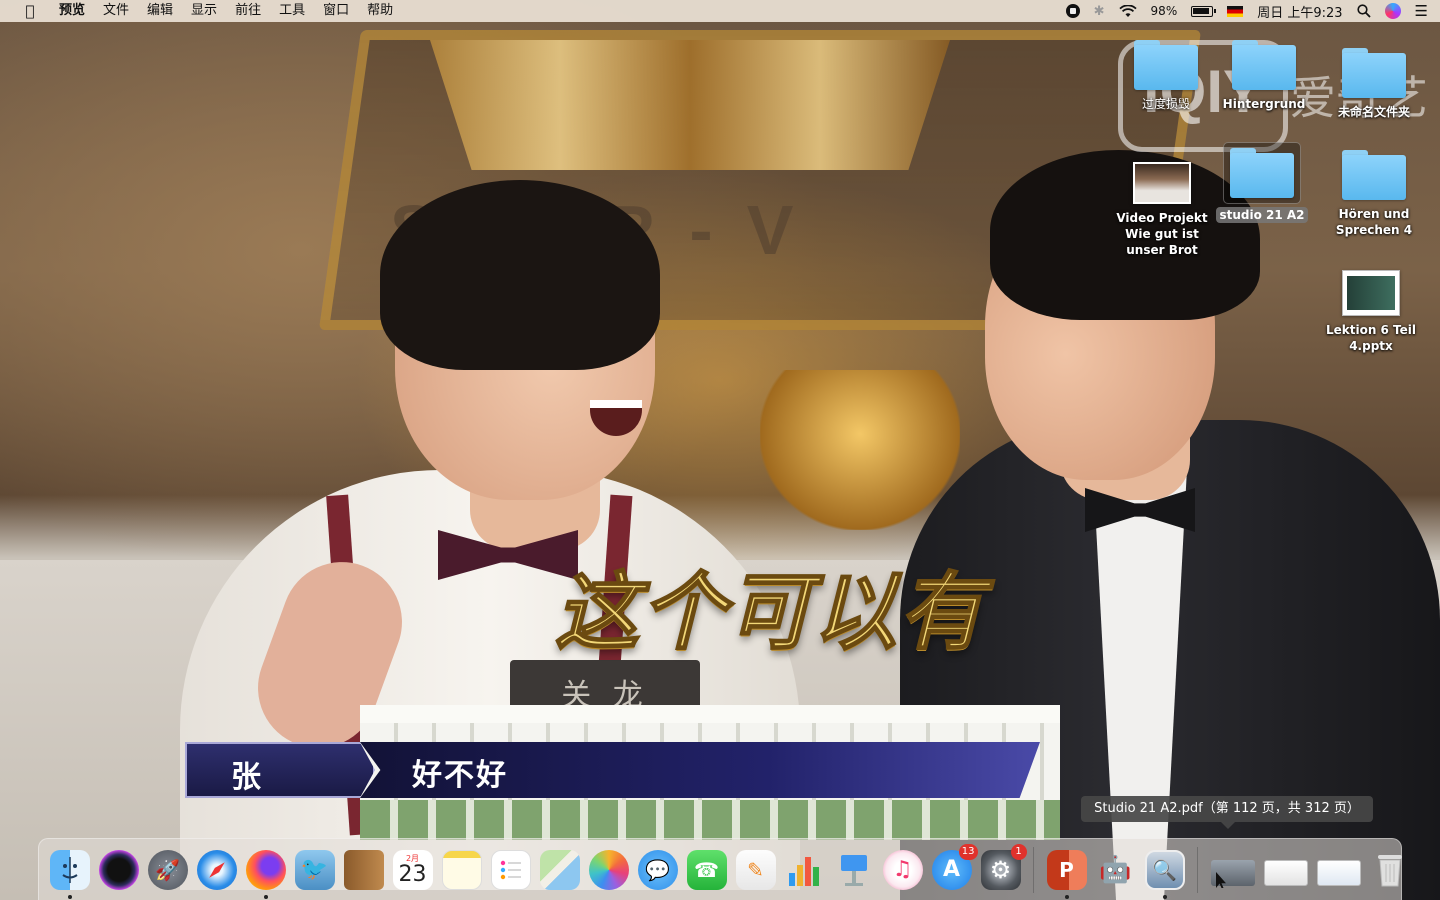 The width and height of the screenshot is (1440, 900). I want to click on pptx-thumbnail-icon, so click(1371, 293).